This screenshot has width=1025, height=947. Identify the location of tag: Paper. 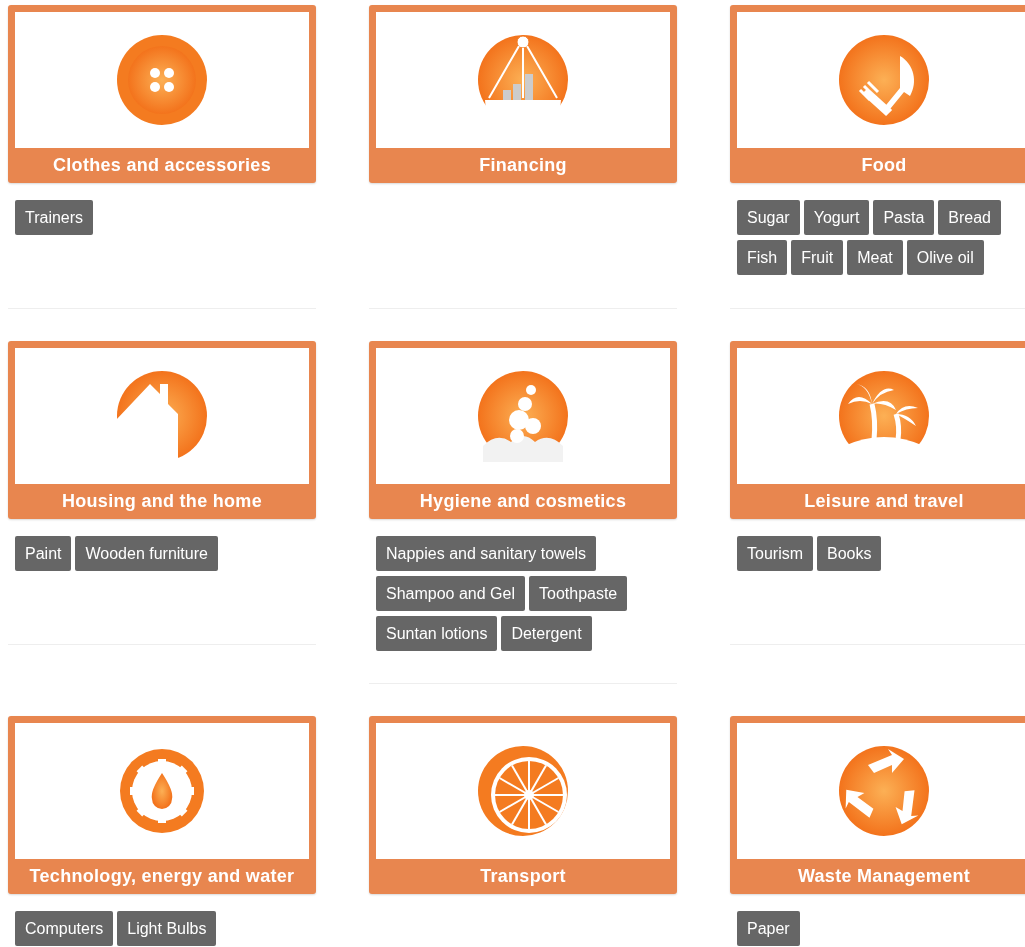
(768, 928).